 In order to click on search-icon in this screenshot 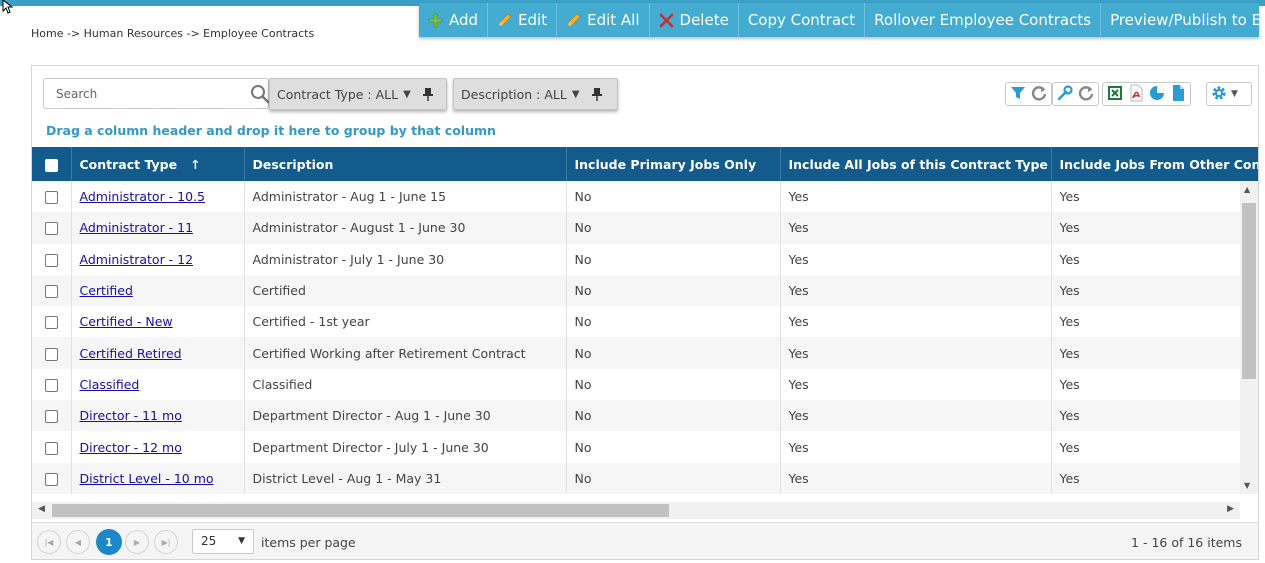, I will do `click(260, 95)`.